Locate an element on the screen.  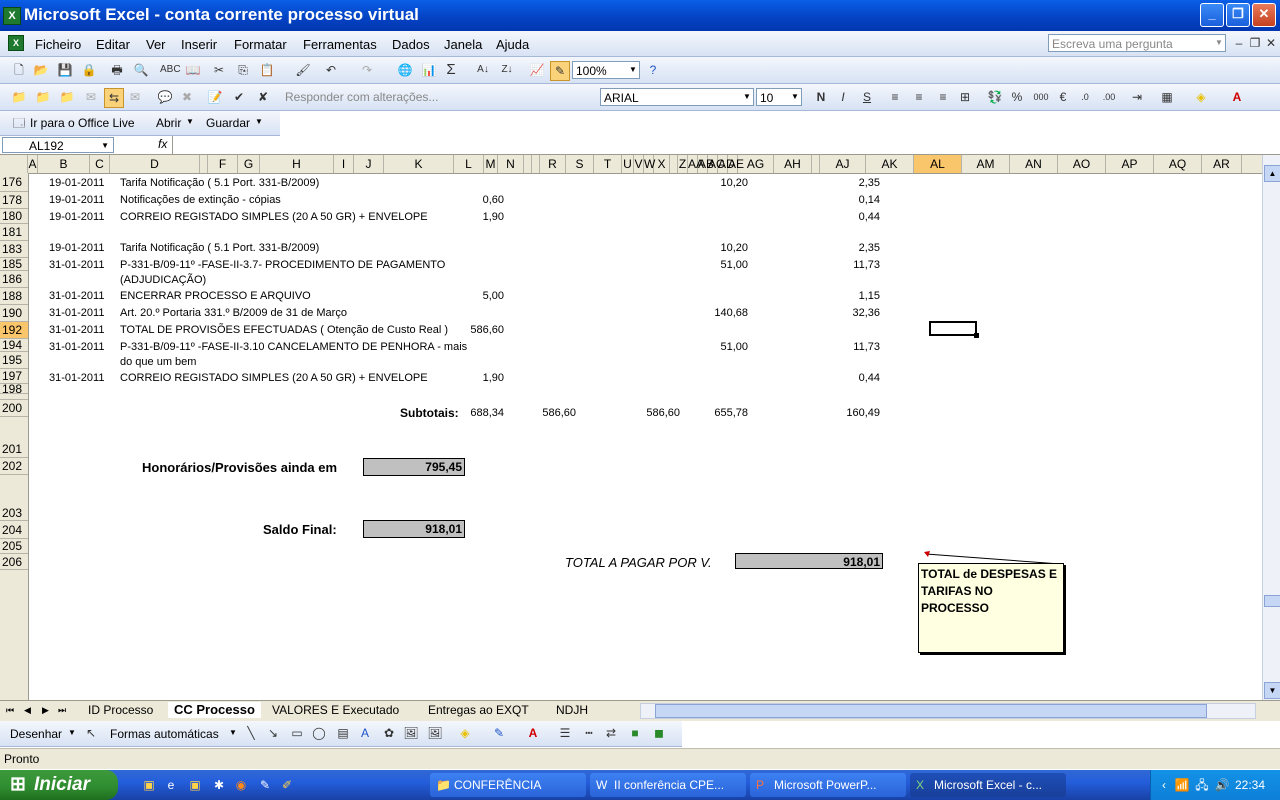
formula-input is located at coordinates (726, 145).